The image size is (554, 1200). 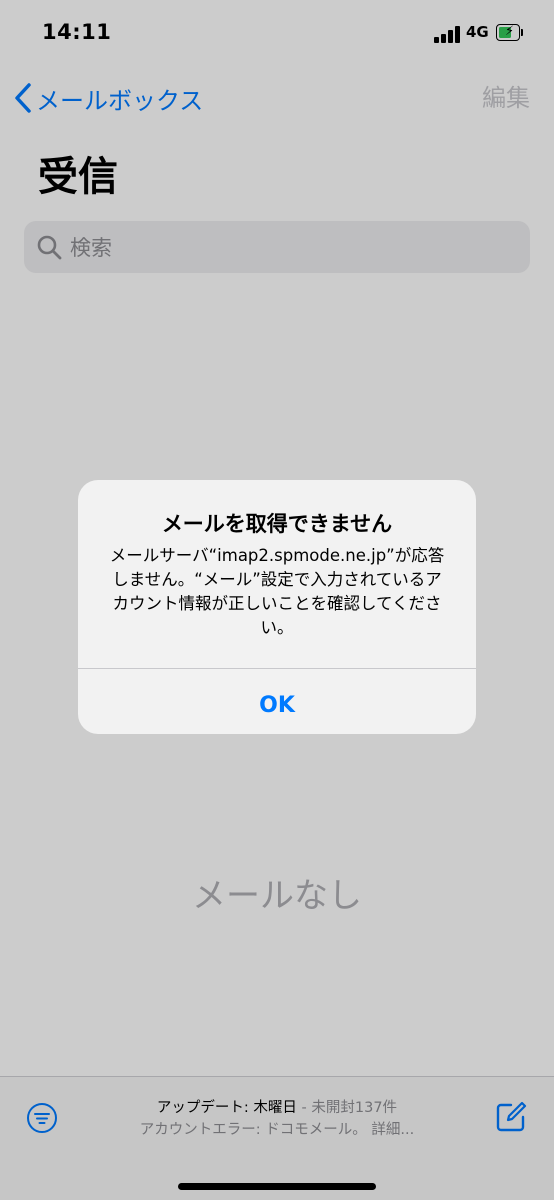 What do you see at coordinates (277, 524) in the screenshot?
I see `alert-title: メールを取得できません` at bounding box center [277, 524].